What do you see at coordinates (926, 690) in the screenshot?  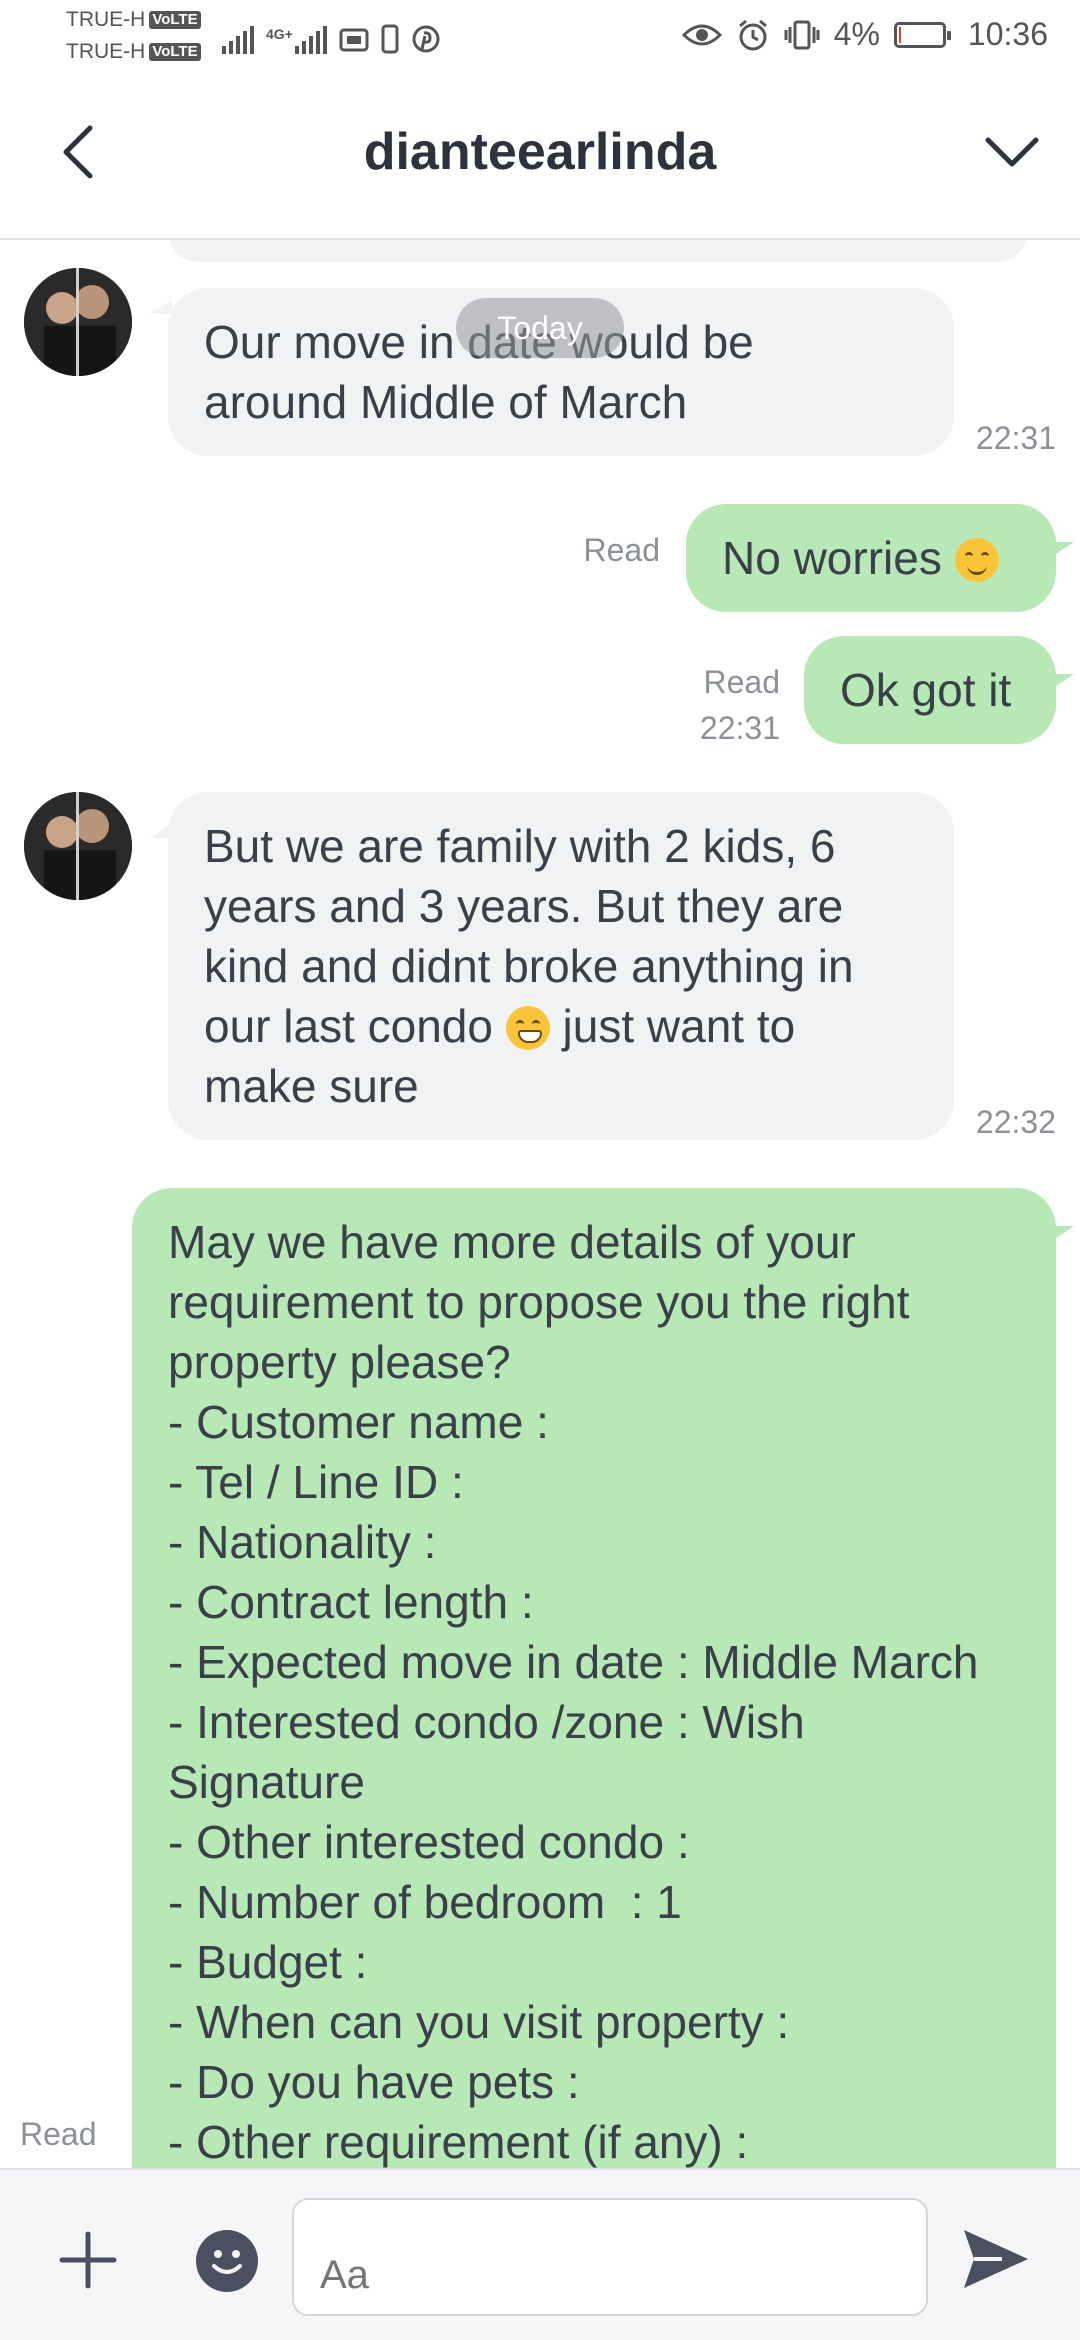 I see `message-text: Ok got it` at bounding box center [926, 690].